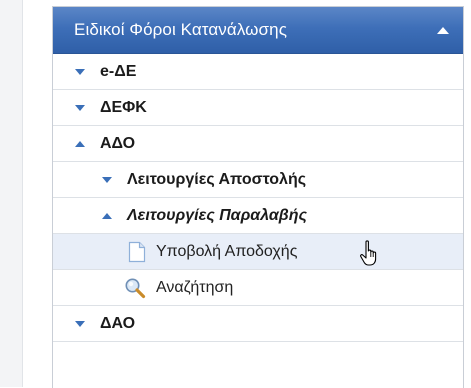 The height and width of the screenshot is (388, 471). Describe the element at coordinates (137, 251) in the screenshot. I see `document-icon` at that location.